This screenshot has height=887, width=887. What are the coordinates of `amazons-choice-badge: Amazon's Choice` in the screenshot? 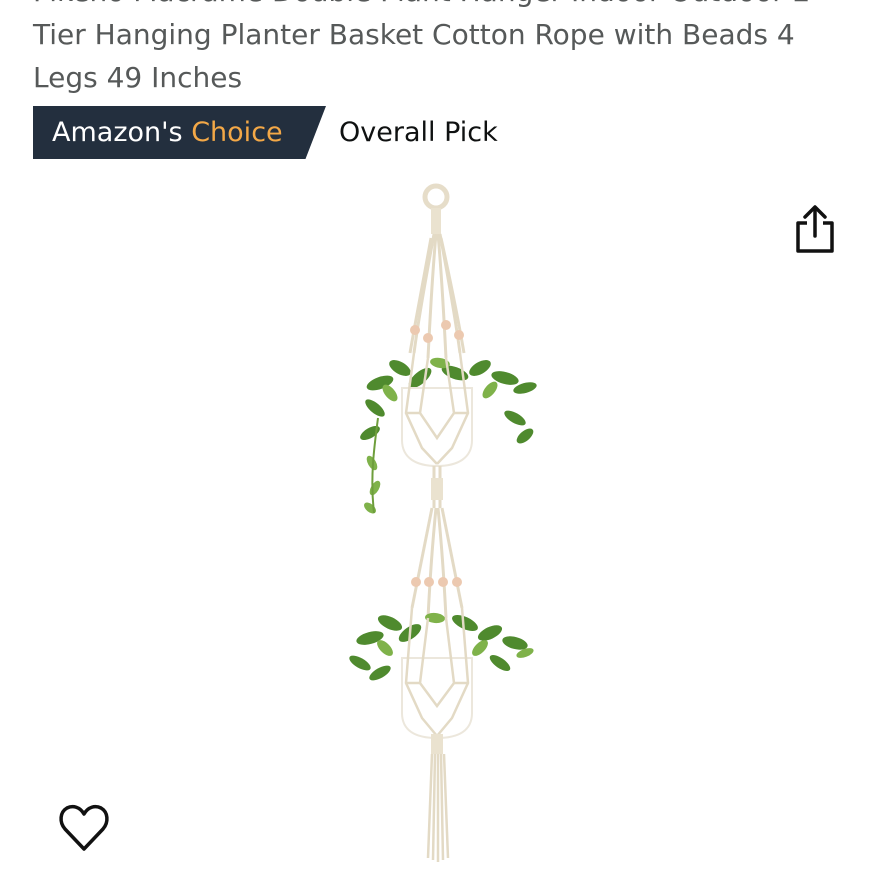 It's located at (179, 132).